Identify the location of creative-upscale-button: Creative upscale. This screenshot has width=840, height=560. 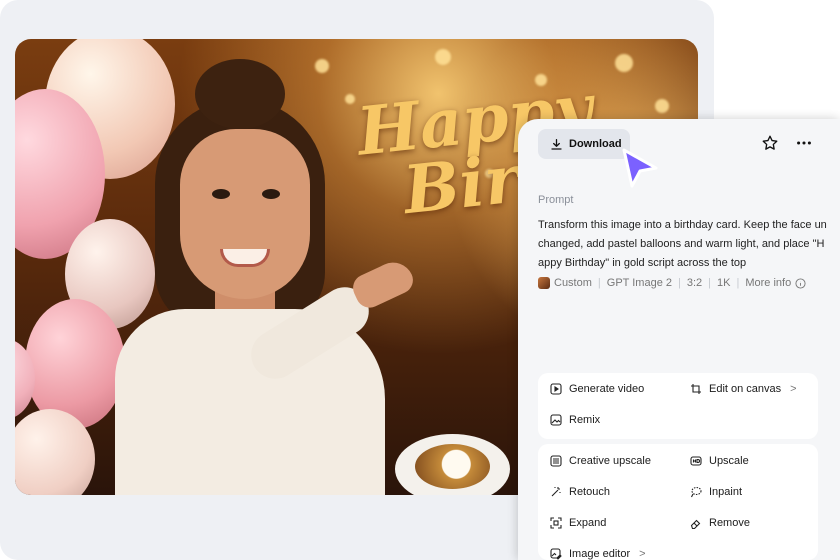
(600, 461).